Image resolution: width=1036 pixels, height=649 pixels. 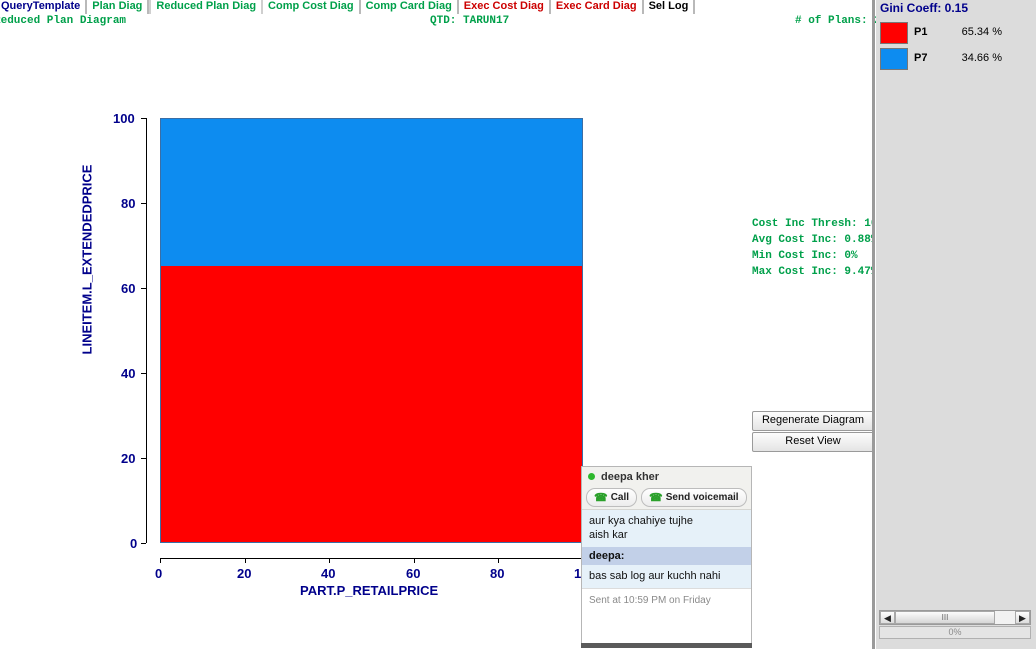 I want to click on x-tick-0: 0, so click(x=159, y=573).